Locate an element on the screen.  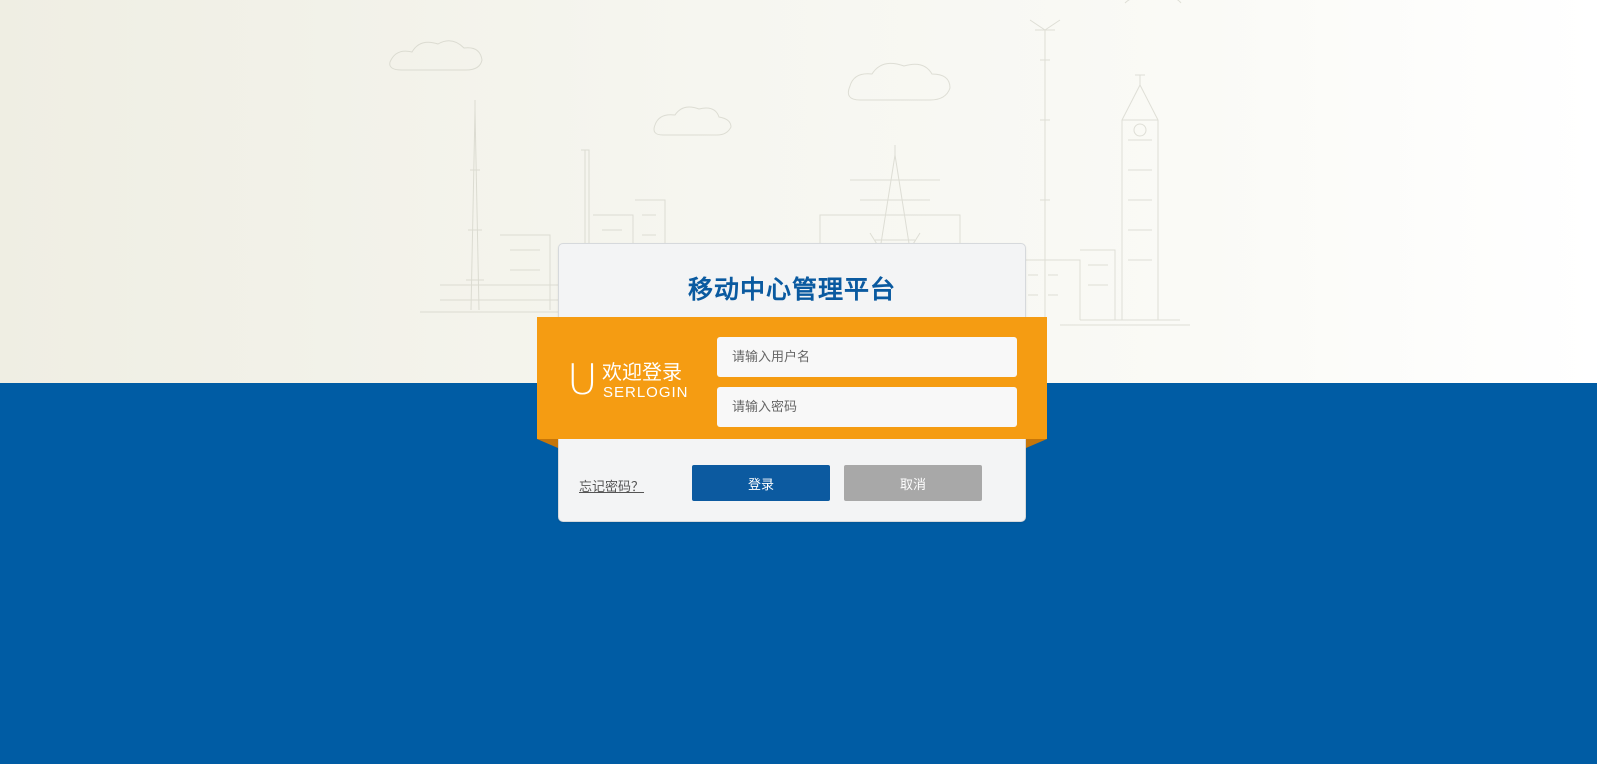
page-title: 移动中心管理平台 is located at coordinates (791, 289).